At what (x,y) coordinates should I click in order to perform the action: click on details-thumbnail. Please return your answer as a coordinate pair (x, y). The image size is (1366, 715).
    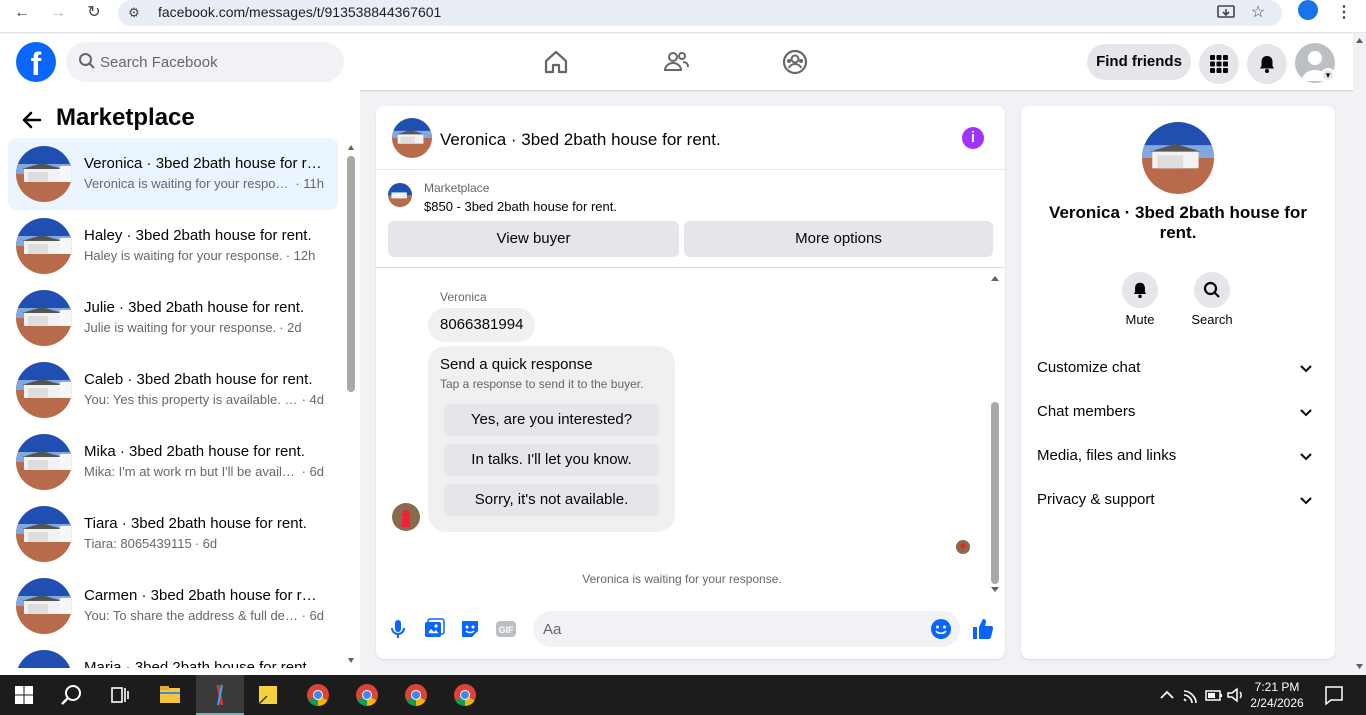
    Looking at the image, I should click on (1178, 158).